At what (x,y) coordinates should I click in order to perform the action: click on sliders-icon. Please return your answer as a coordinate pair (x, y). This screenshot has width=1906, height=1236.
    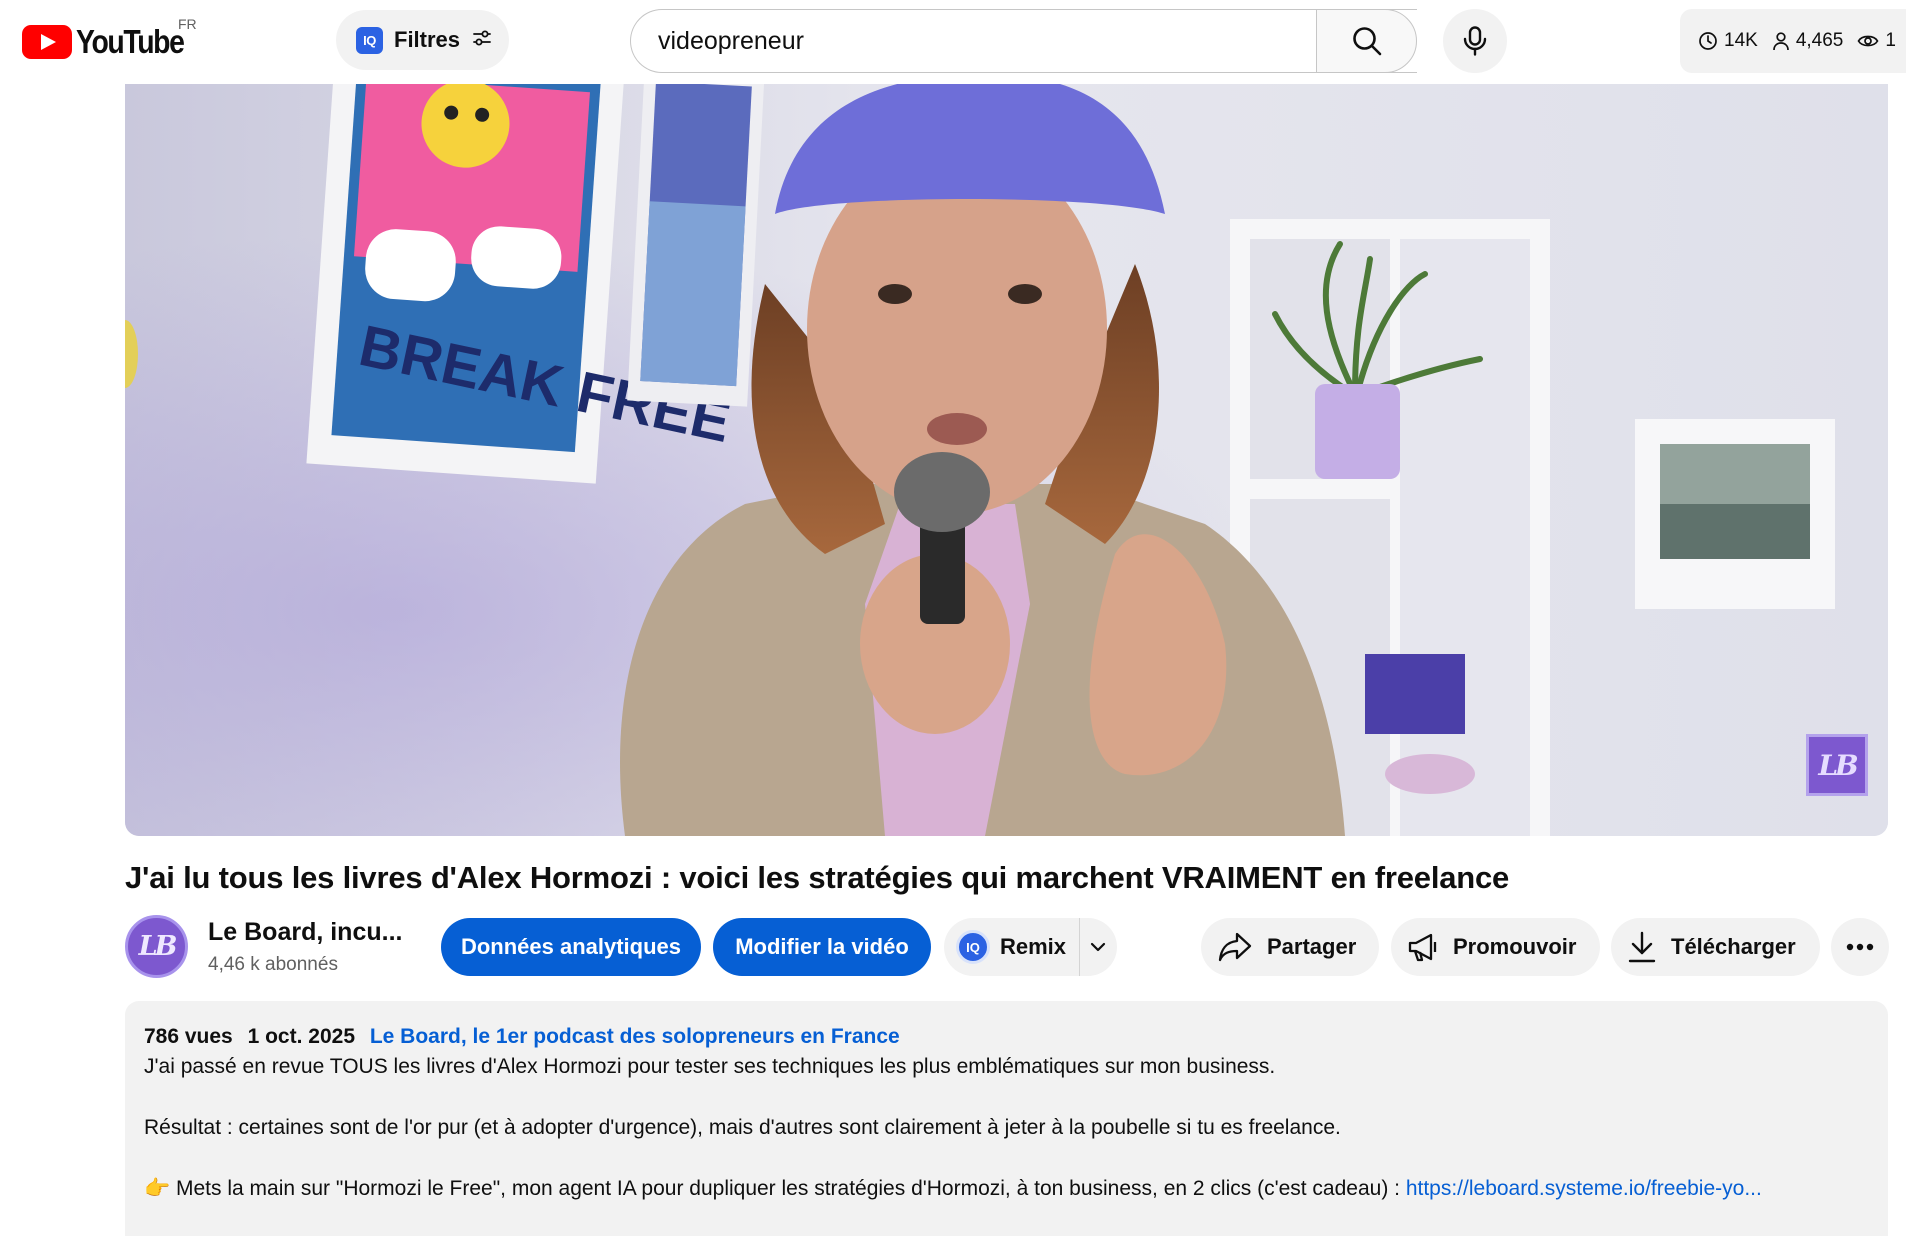
    Looking at the image, I should click on (482, 40).